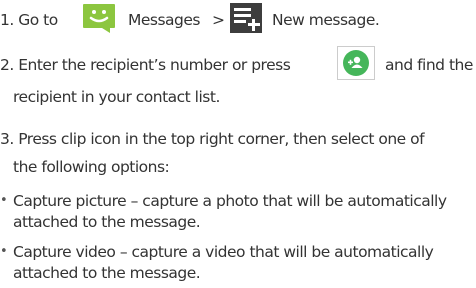  Describe the element at coordinates (356, 63) in the screenshot. I see `add-contact-icon` at that location.